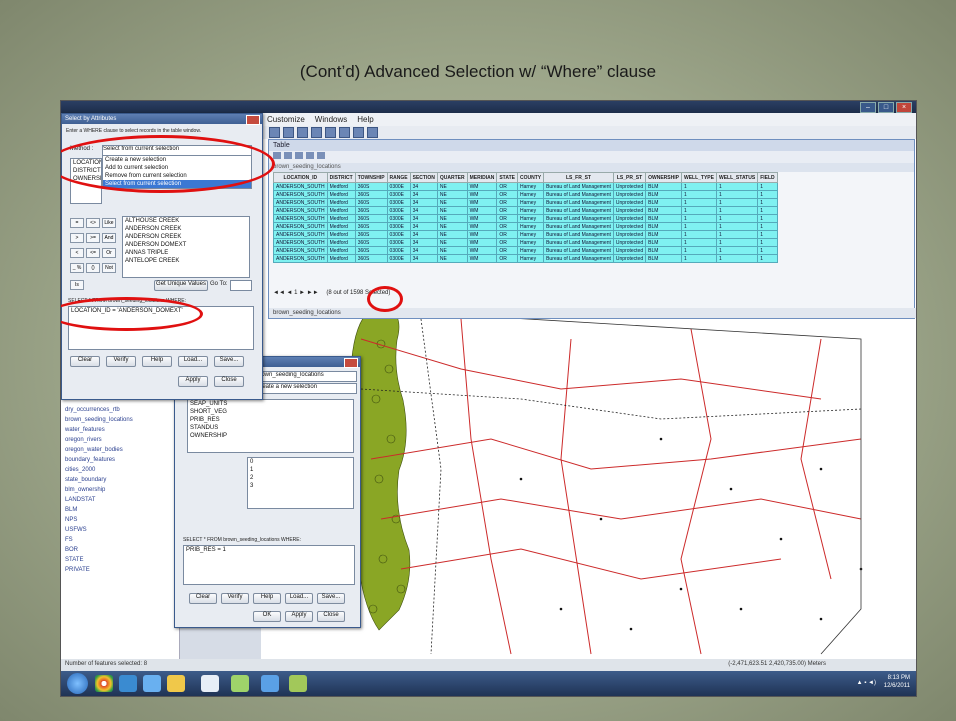  What do you see at coordinates (868, 107) in the screenshot?
I see `minimize-button: –` at bounding box center [868, 107].